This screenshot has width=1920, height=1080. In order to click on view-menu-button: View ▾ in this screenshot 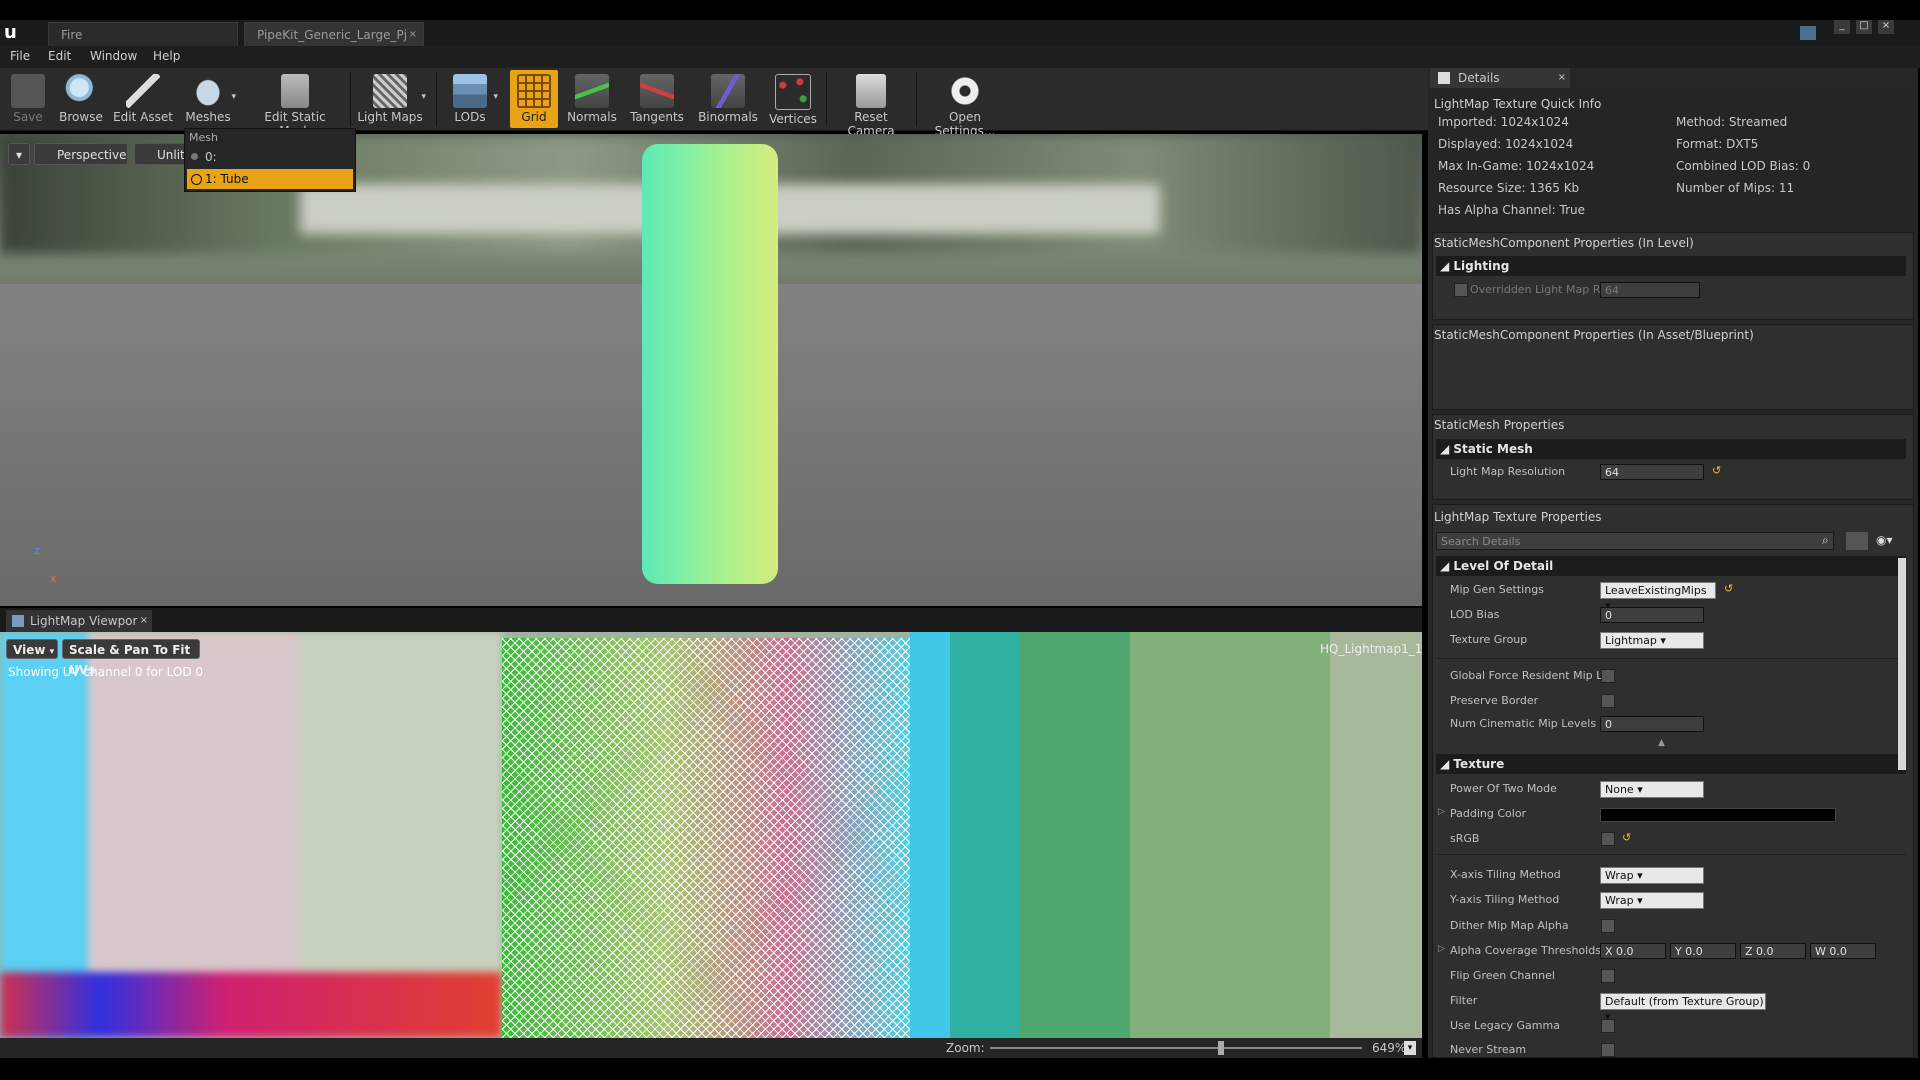, I will do `click(32, 649)`.